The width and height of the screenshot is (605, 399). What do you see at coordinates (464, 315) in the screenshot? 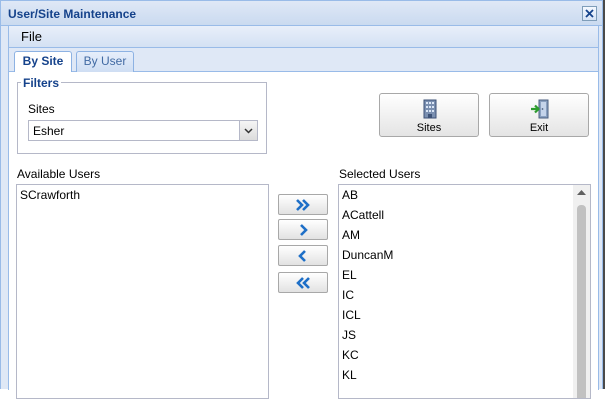
I see `selected-user-item: ICL` at bounding box center [464, 315].